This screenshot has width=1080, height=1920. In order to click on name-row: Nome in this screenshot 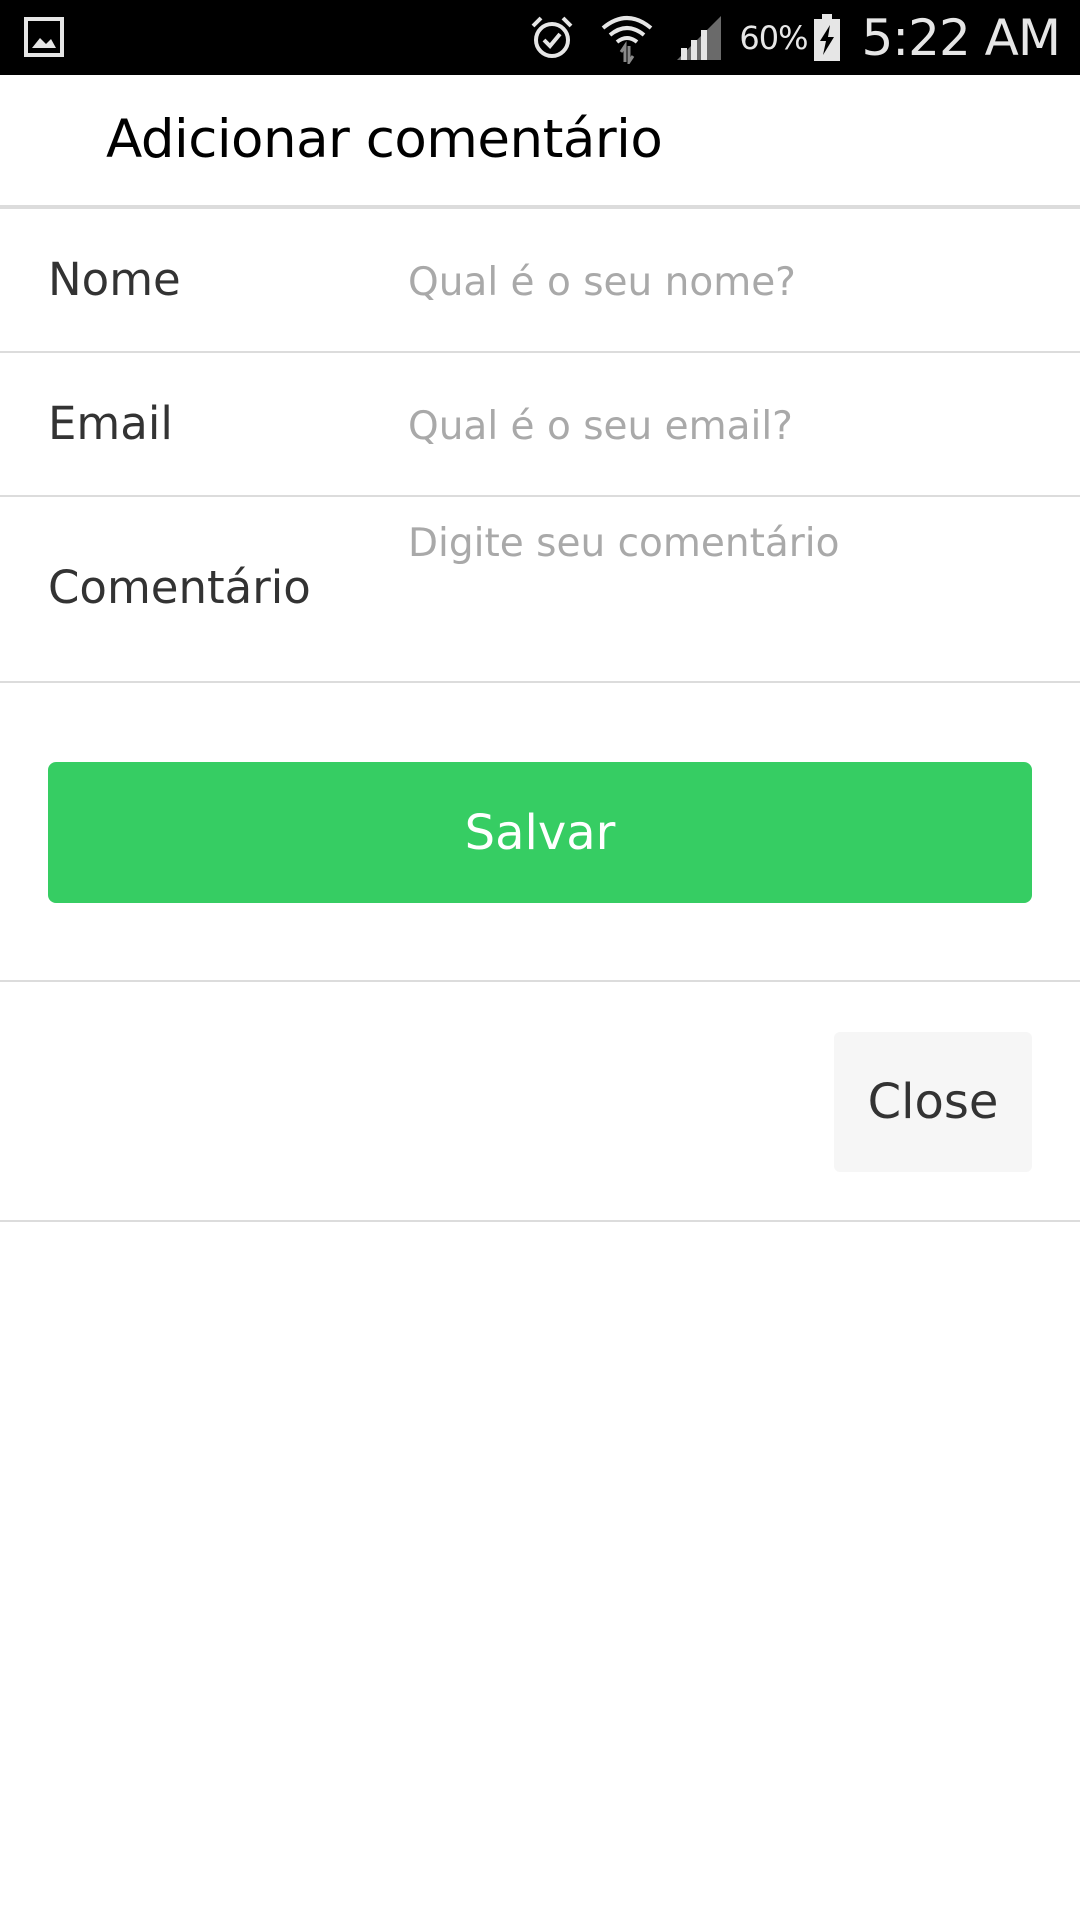, I will do `click(540, 281)`.